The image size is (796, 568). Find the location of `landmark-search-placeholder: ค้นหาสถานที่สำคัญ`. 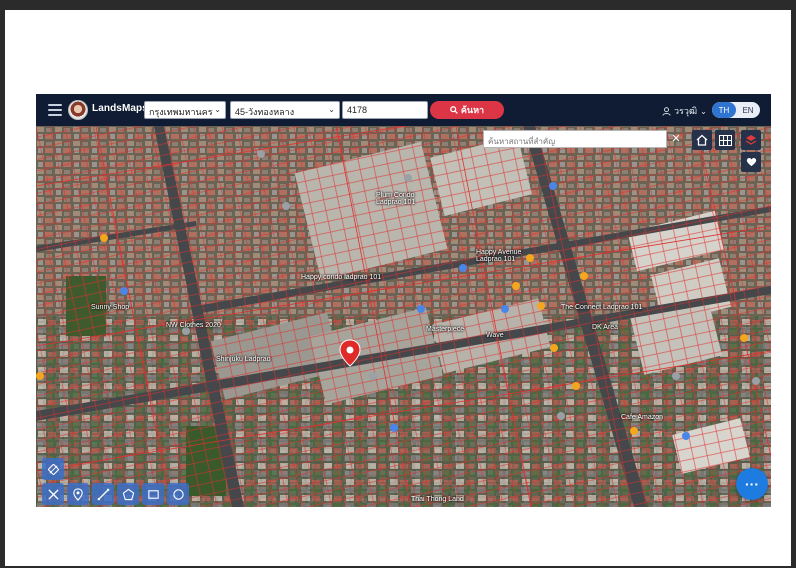

landmark-search-placeholder: ค้นหาสถานที่สำคัญ is located at coordinates (522, 141).